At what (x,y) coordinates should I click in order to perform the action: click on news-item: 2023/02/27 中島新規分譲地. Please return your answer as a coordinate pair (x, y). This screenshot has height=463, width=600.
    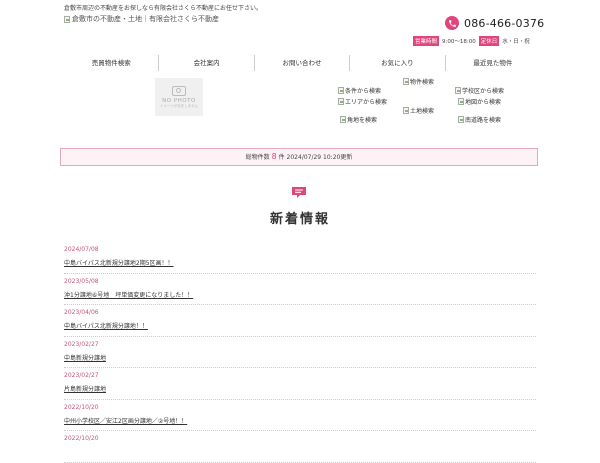
    Looking at the image, I should click on (300, 352).